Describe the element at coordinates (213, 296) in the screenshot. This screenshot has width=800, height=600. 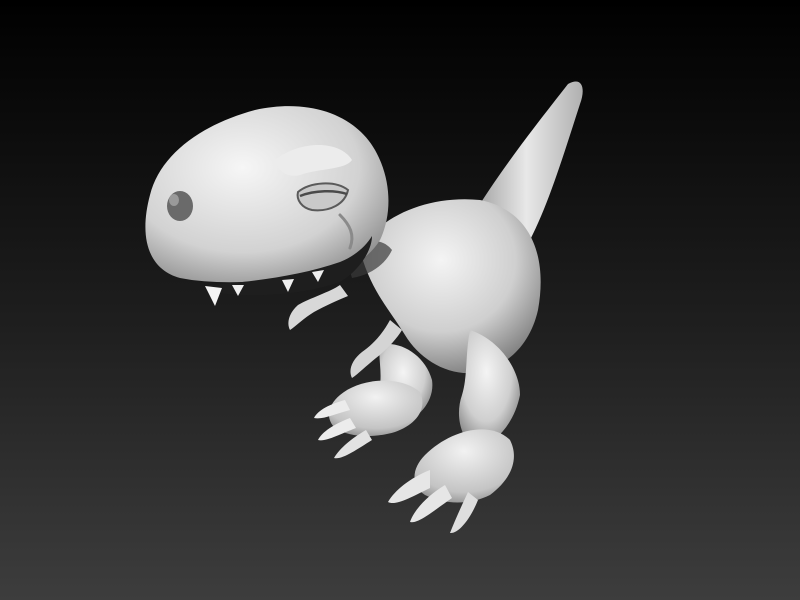
I see `dino-tooth` at that location.